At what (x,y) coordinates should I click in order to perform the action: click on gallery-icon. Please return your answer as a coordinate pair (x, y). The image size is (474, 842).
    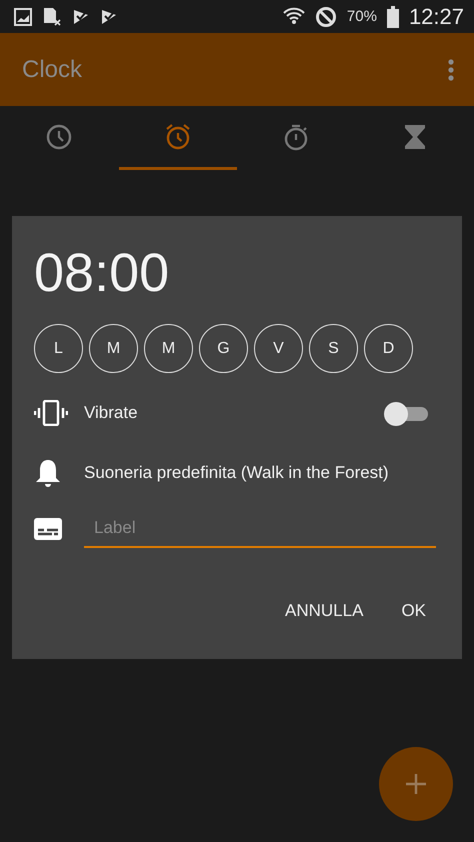
    Looking at the image, I should click on (23, 17).